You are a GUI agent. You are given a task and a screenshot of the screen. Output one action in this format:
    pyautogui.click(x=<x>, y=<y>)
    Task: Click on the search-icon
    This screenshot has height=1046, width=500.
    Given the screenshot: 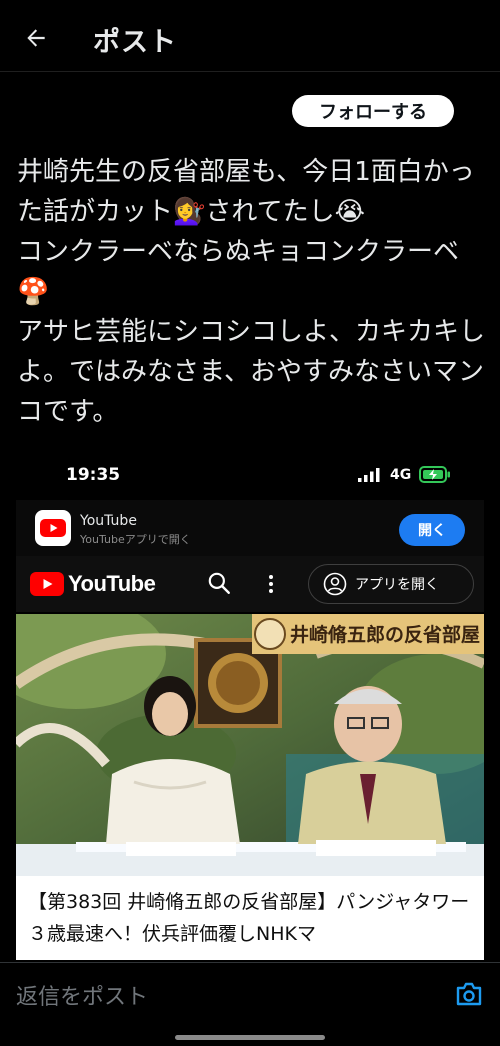 What is the action you would take?
    pyautogui.click(x=219, y=583)
    